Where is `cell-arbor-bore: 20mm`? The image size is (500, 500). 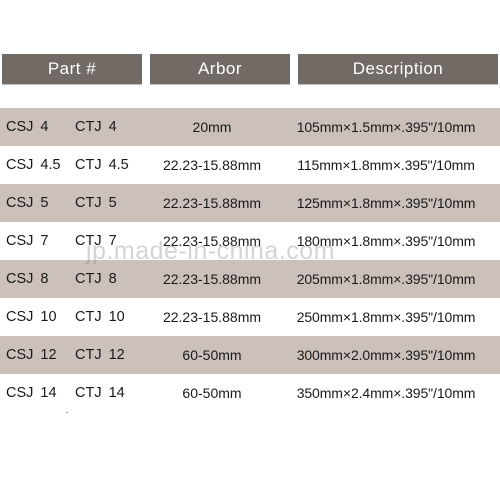
cell-arbor-bore: 20mm is located at coordinates (212, 127).